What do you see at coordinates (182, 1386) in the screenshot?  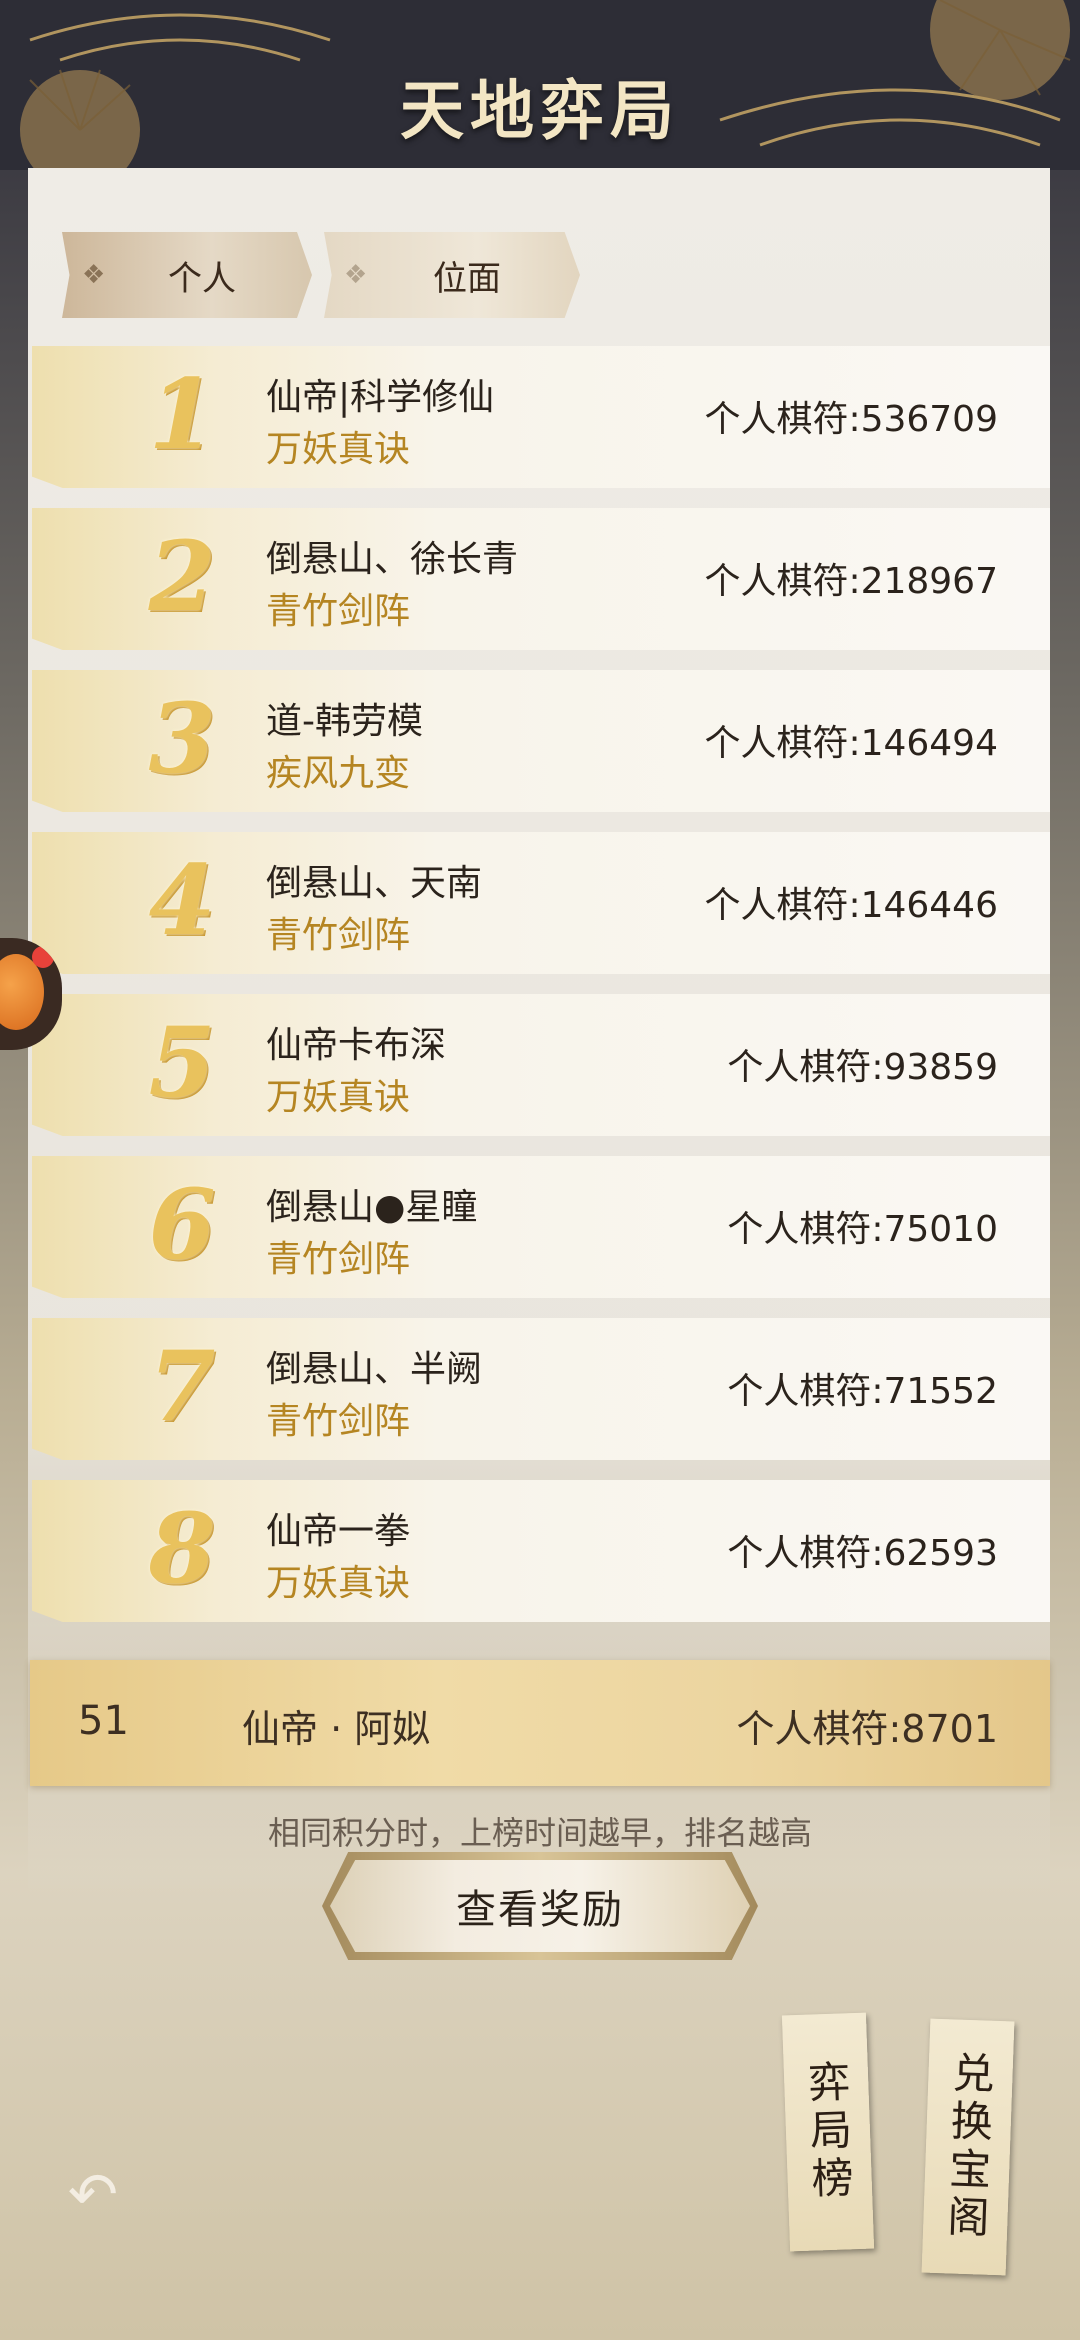 I see `rank-number: 7` at bounding box center [182, 1386].